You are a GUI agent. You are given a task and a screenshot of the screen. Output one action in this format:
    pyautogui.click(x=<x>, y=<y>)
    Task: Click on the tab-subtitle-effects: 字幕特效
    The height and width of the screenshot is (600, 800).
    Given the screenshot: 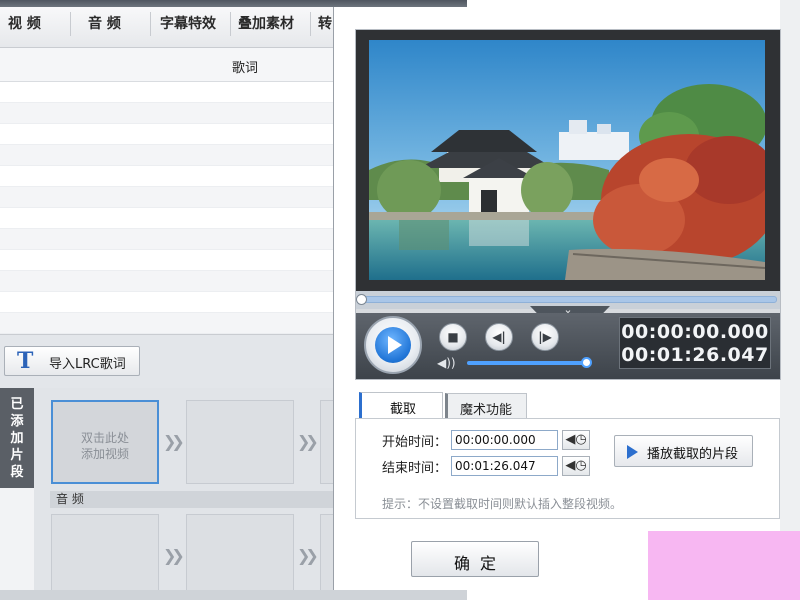 What is the action you would take?
    pyautogui.click(x=188, y=24)
    